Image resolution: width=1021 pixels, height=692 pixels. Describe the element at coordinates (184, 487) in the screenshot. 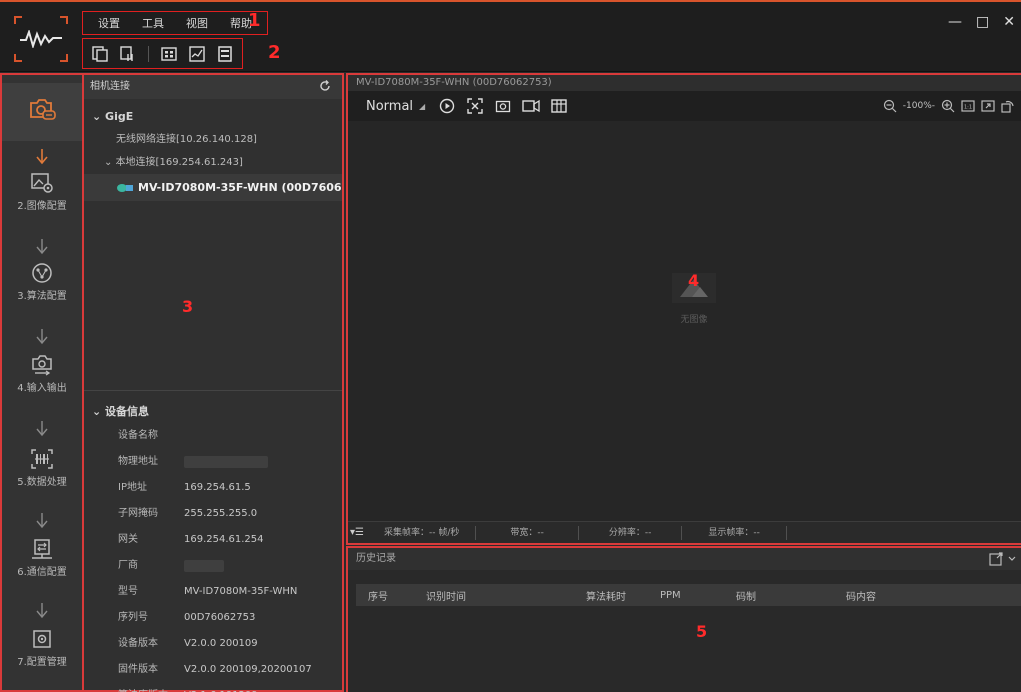

I see `info-row: IP地址 169.254.61.5` at that location.